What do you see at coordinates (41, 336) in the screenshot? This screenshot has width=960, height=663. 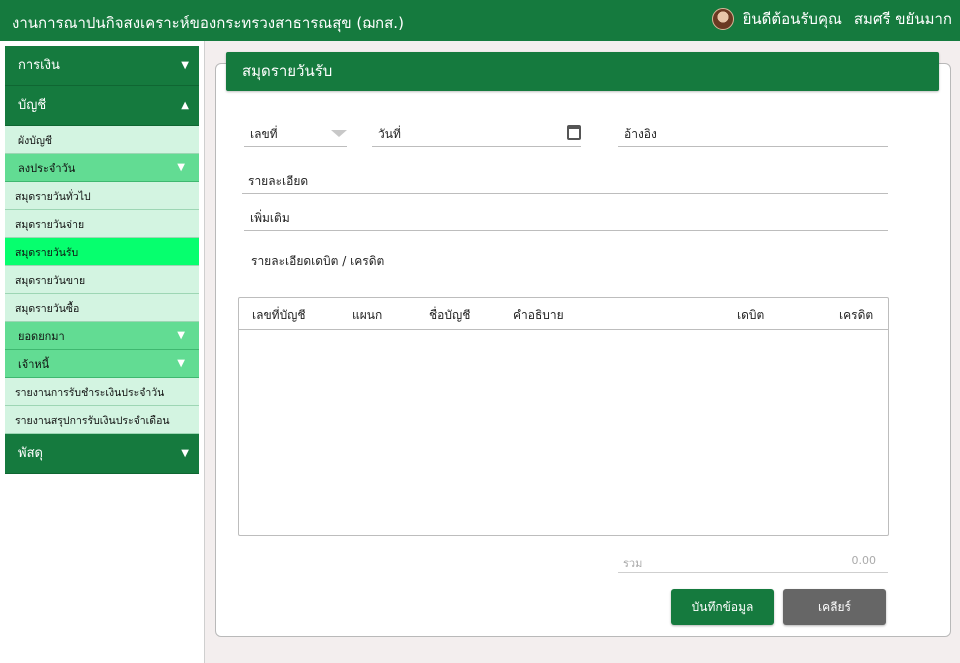 I see `sidebar-item-label: ยอดยกมา` at bounding box center [41, 336].